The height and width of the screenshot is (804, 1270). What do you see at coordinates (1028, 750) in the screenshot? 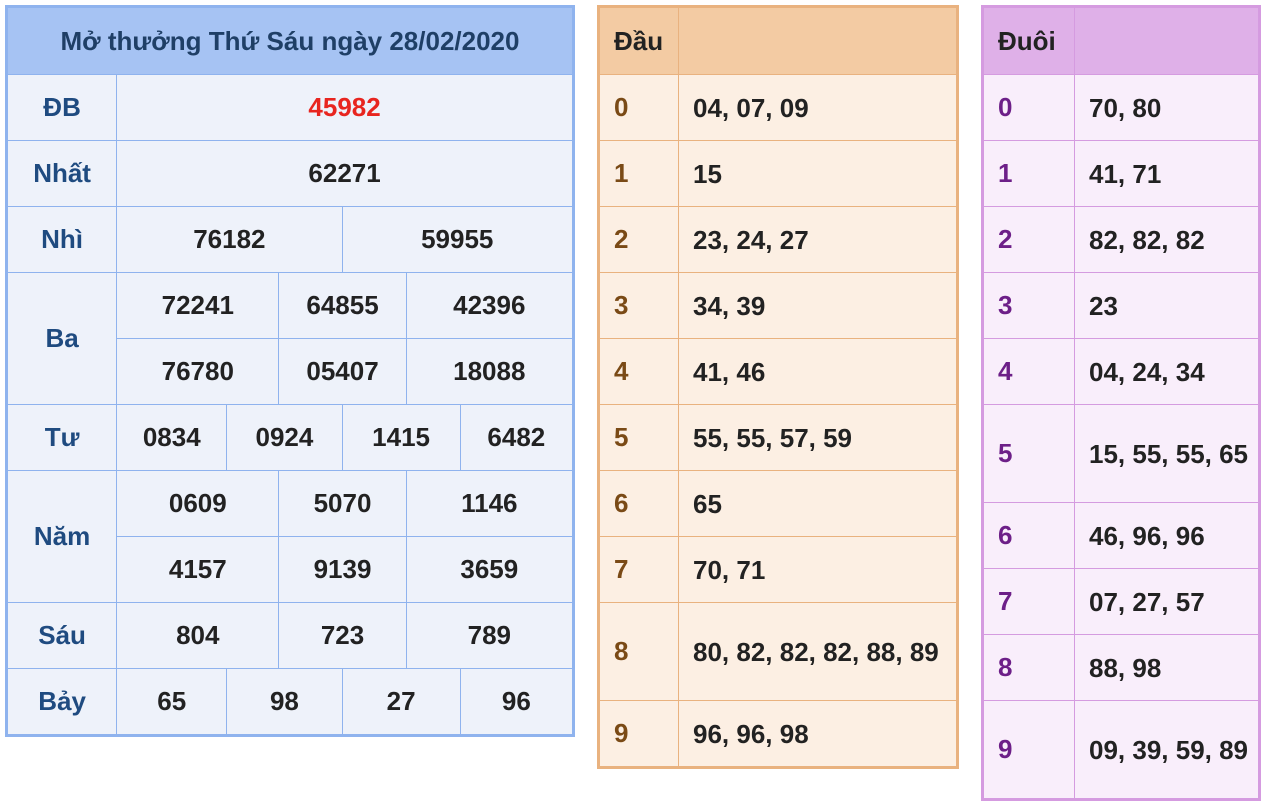
I see `duoi-digit: 9` at bounding box center [1028, 750].